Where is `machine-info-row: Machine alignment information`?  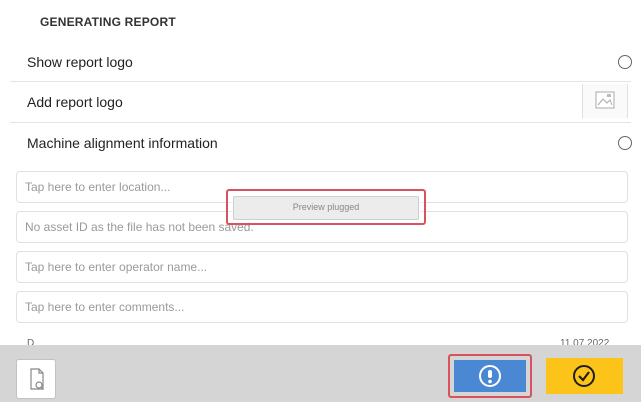
machine-info-row: Machine alignment information is located at coordinates (320, 142).